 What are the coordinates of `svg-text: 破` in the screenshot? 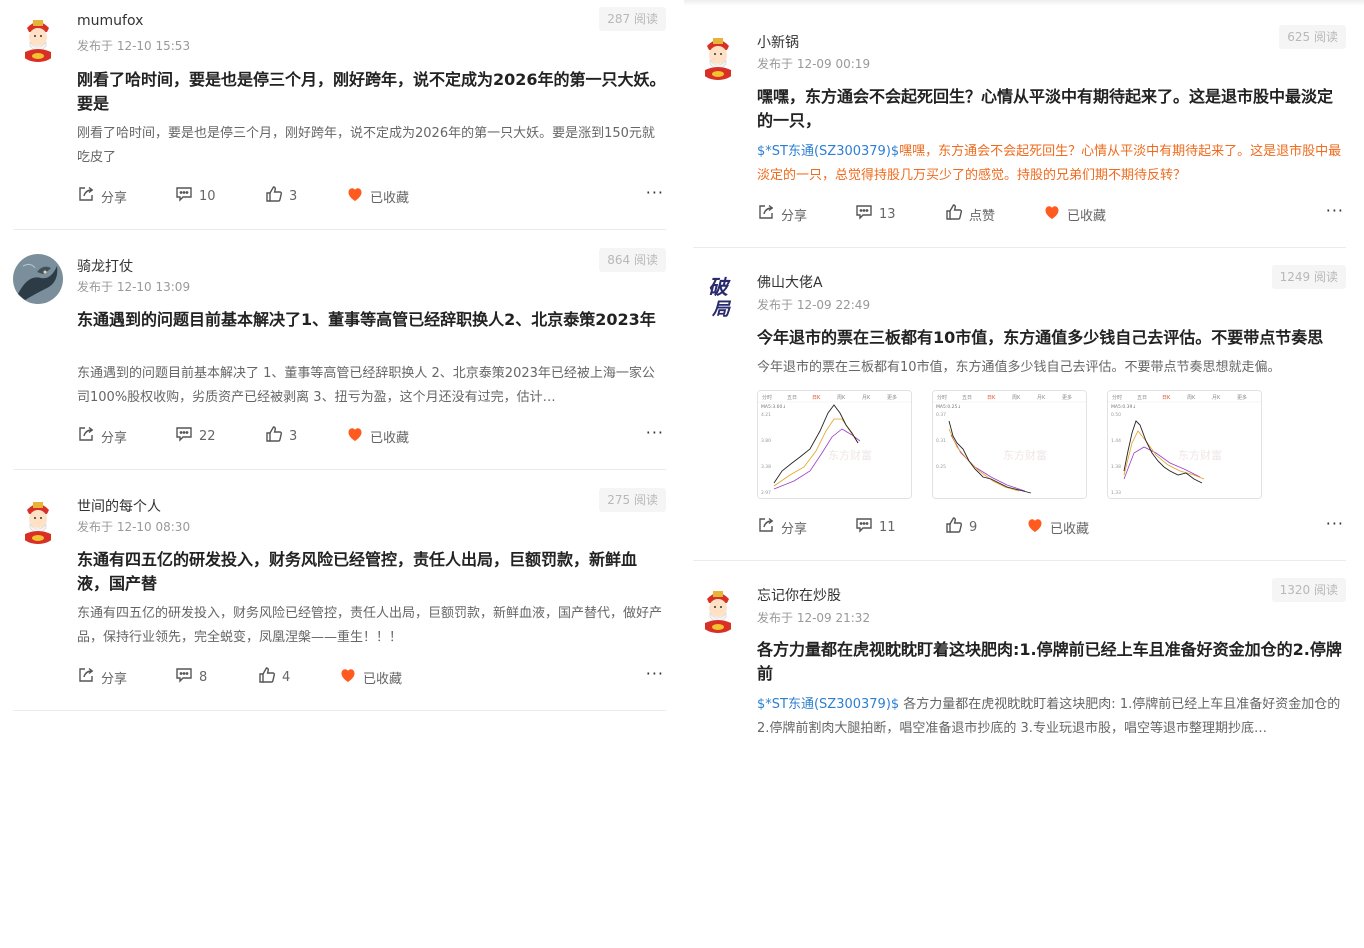 It's located at (719, 287).